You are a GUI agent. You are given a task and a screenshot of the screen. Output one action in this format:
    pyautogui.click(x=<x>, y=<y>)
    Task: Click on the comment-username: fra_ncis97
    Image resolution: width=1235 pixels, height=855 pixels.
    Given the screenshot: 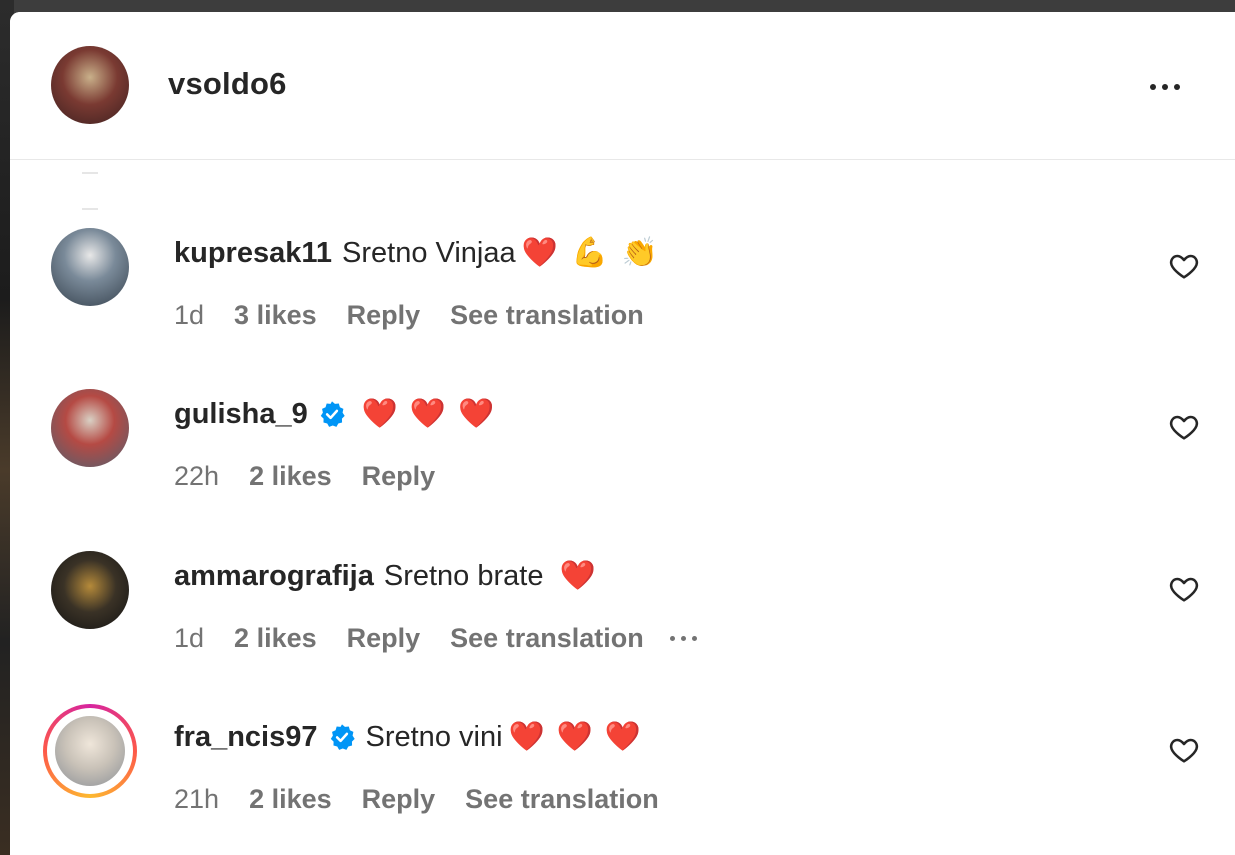 What is the action you would take?
    pyautogui.click(x=246, y=737)
    